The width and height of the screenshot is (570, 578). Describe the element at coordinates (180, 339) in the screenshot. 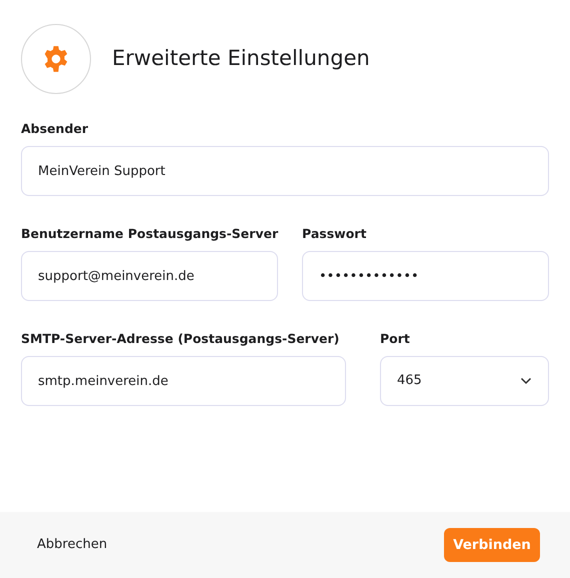

I see `field-label: SMTP-Server-Adresse (Postausgangs-Server)` at that location.